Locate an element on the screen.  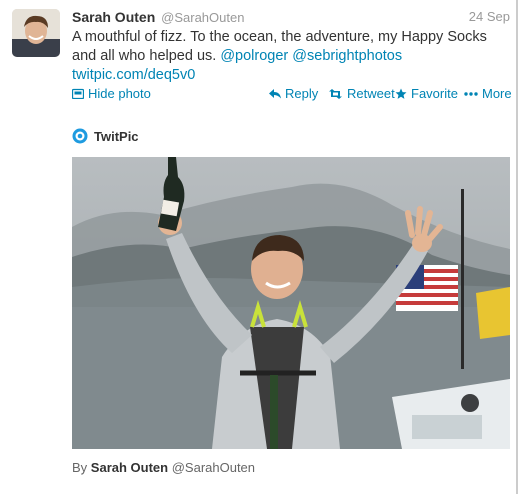
more-button: More is located at coordinates (488, 93).